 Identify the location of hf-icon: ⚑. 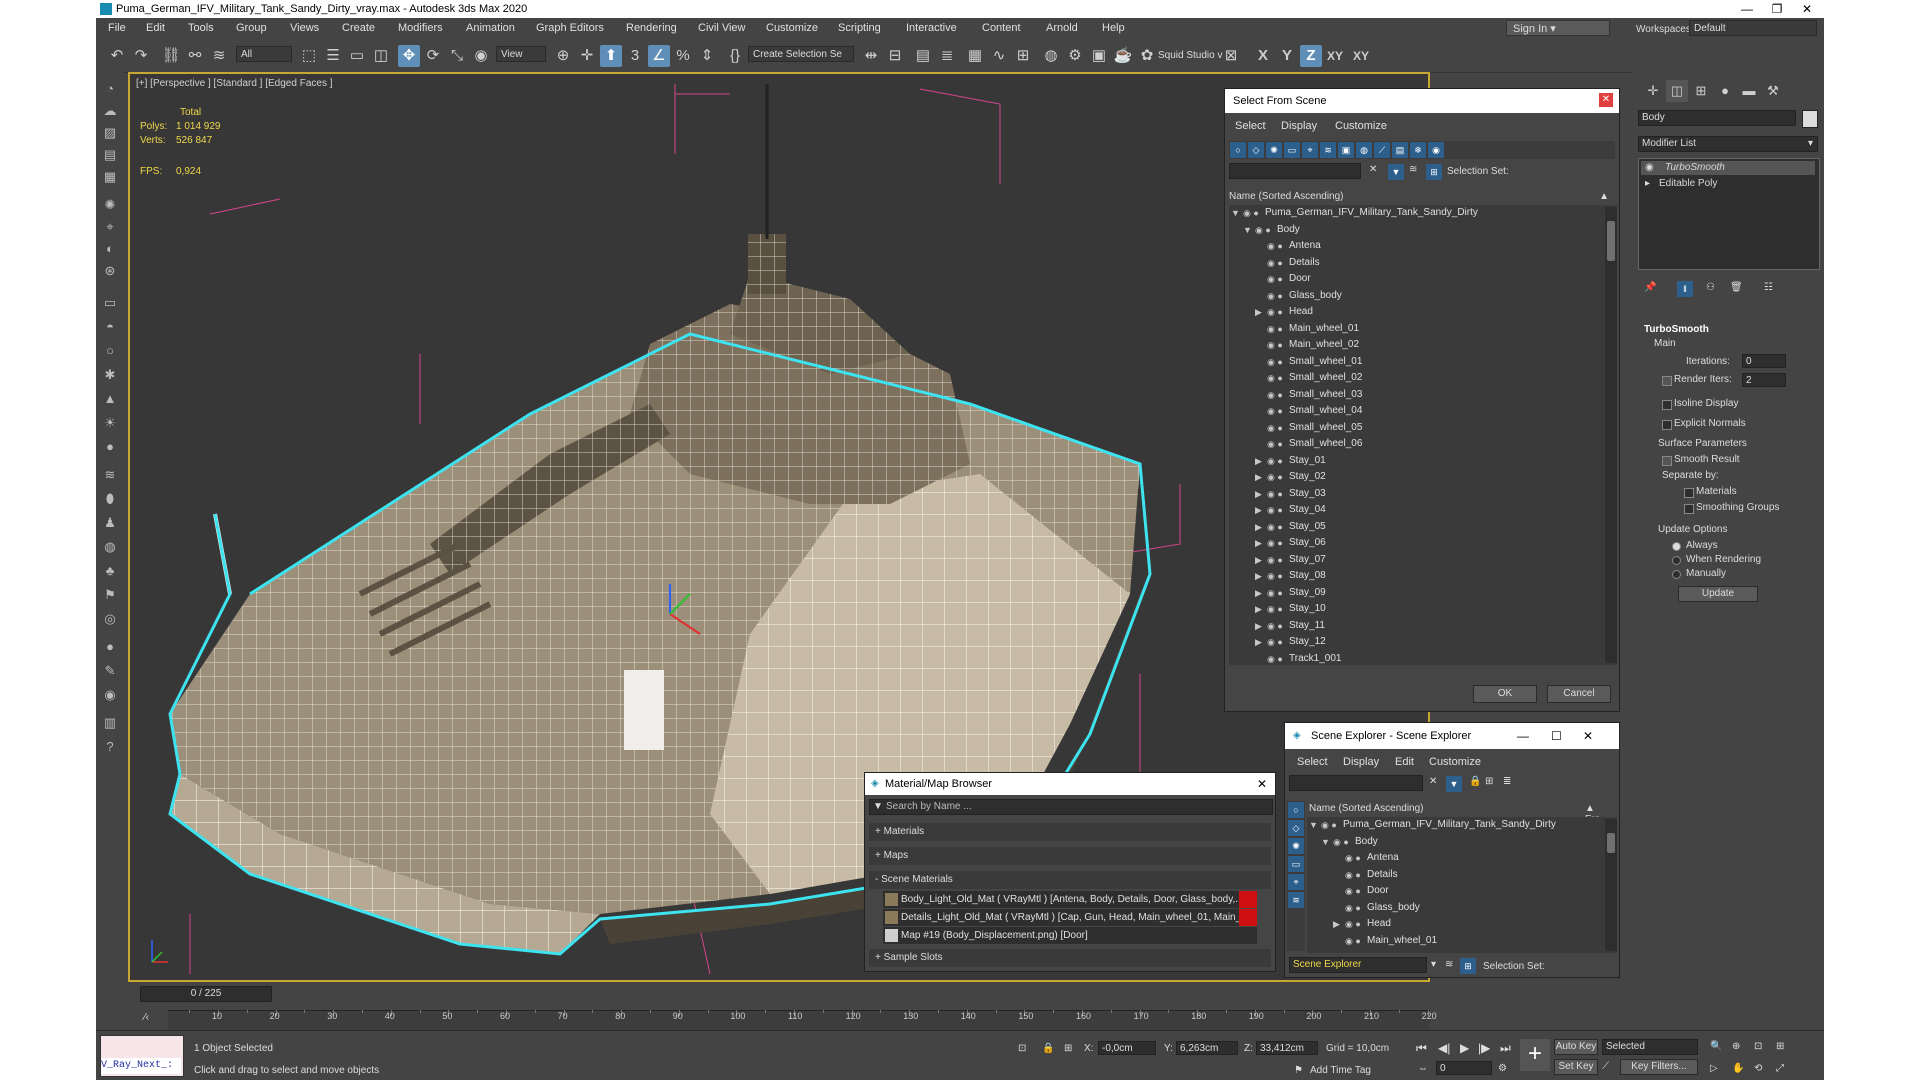
(110, 595).